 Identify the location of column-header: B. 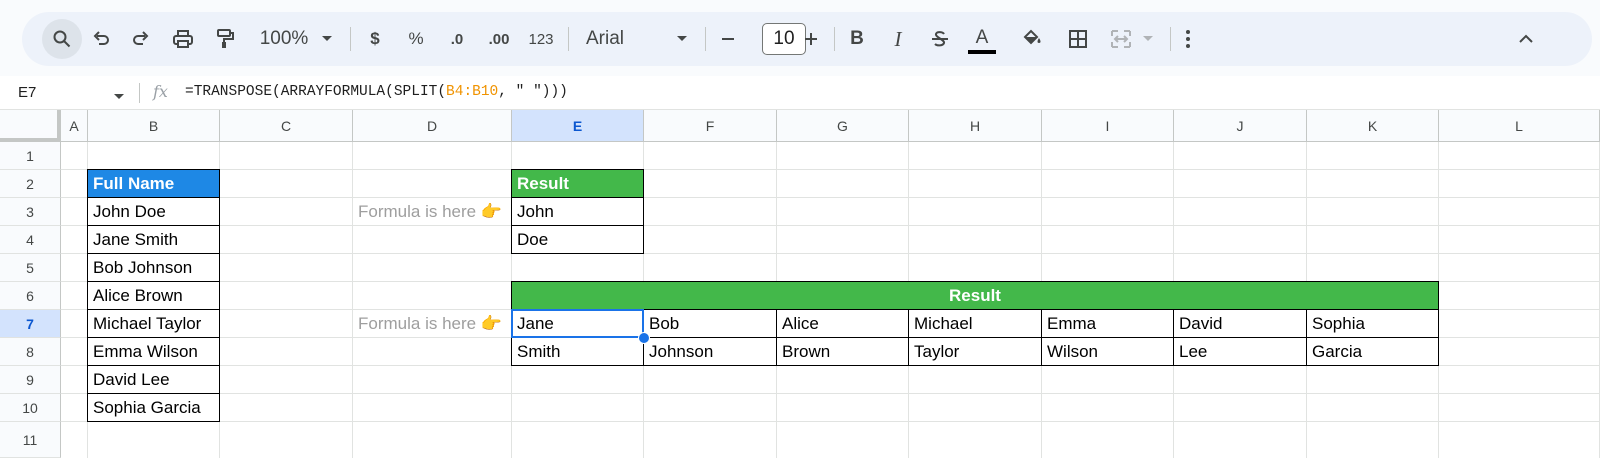
(154, 126).